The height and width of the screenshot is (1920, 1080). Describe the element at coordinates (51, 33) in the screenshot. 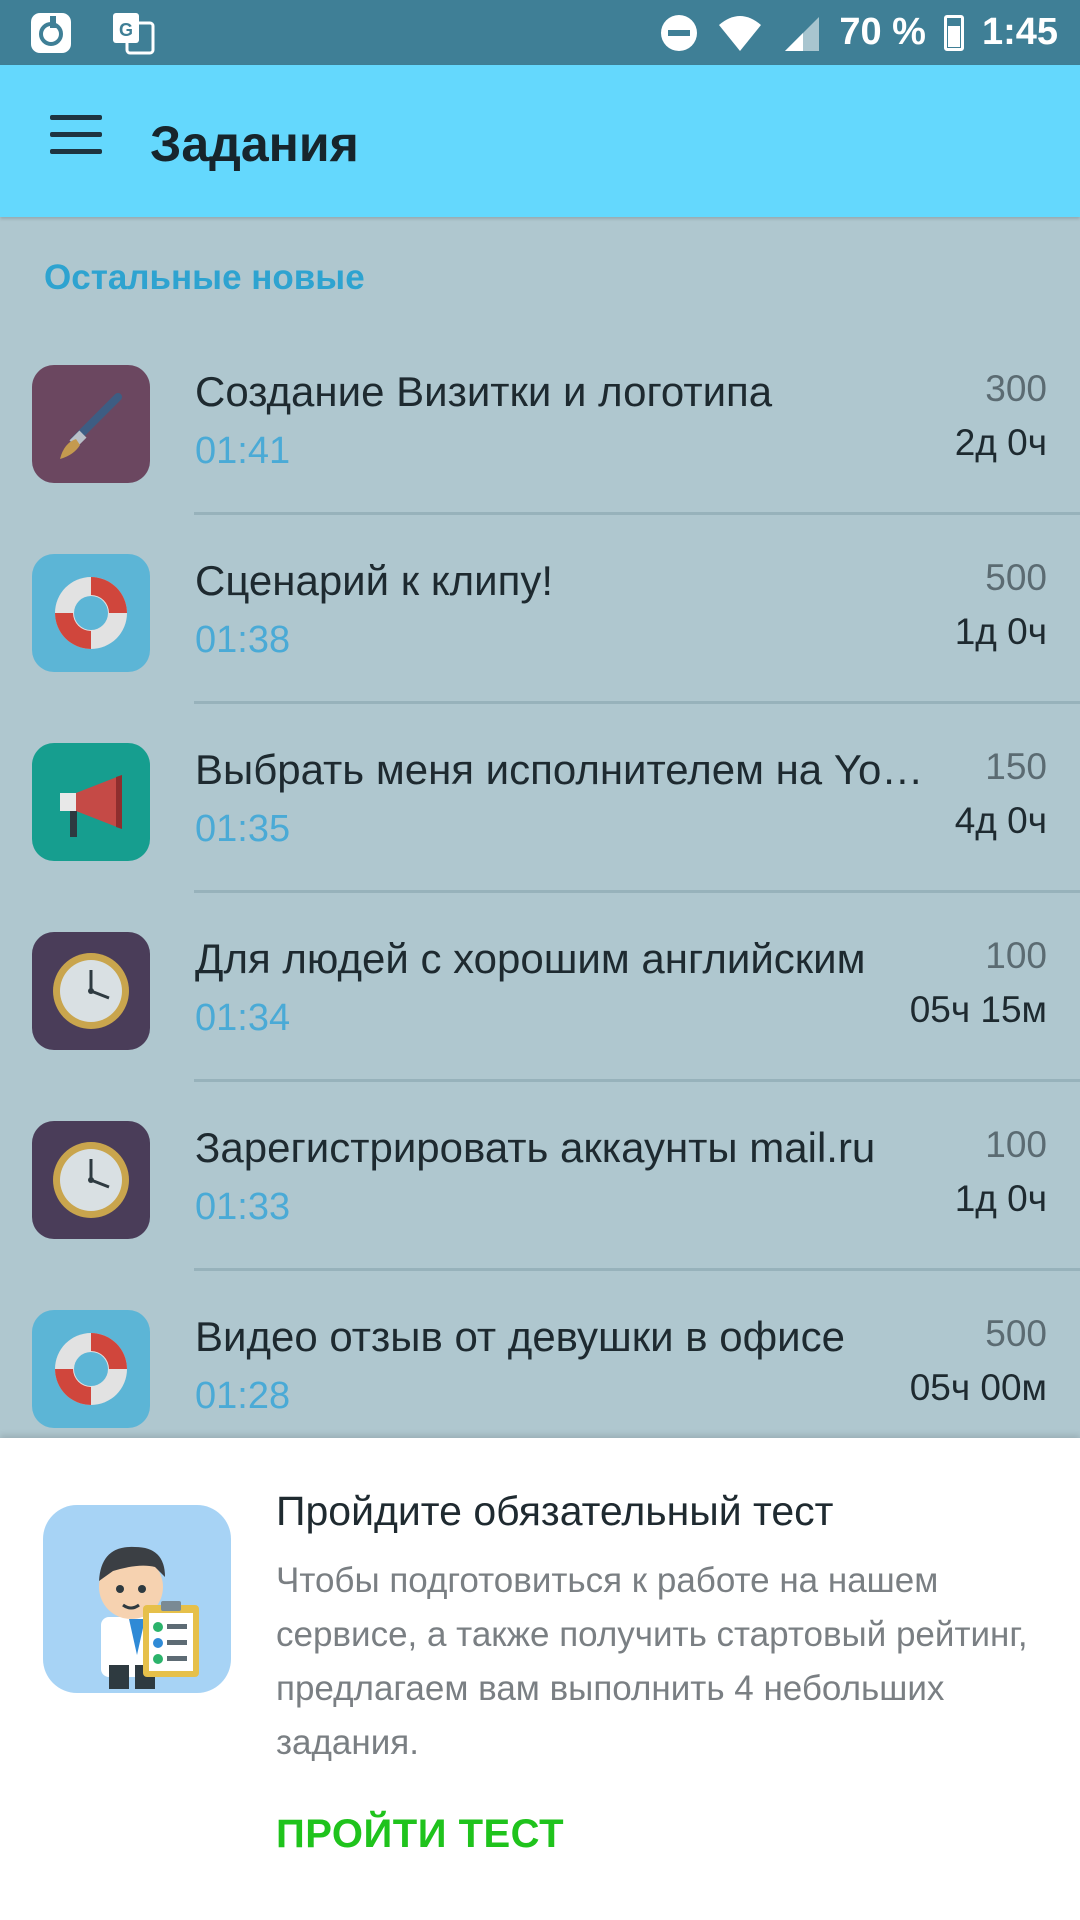

I see `notification-app-icon` at that location.